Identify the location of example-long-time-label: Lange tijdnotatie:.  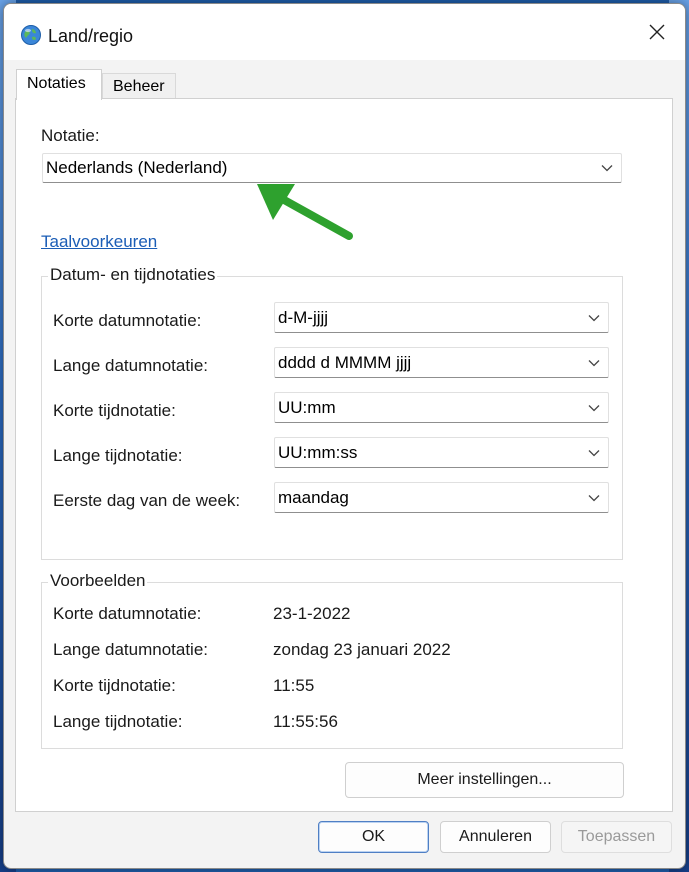
(118, 721).